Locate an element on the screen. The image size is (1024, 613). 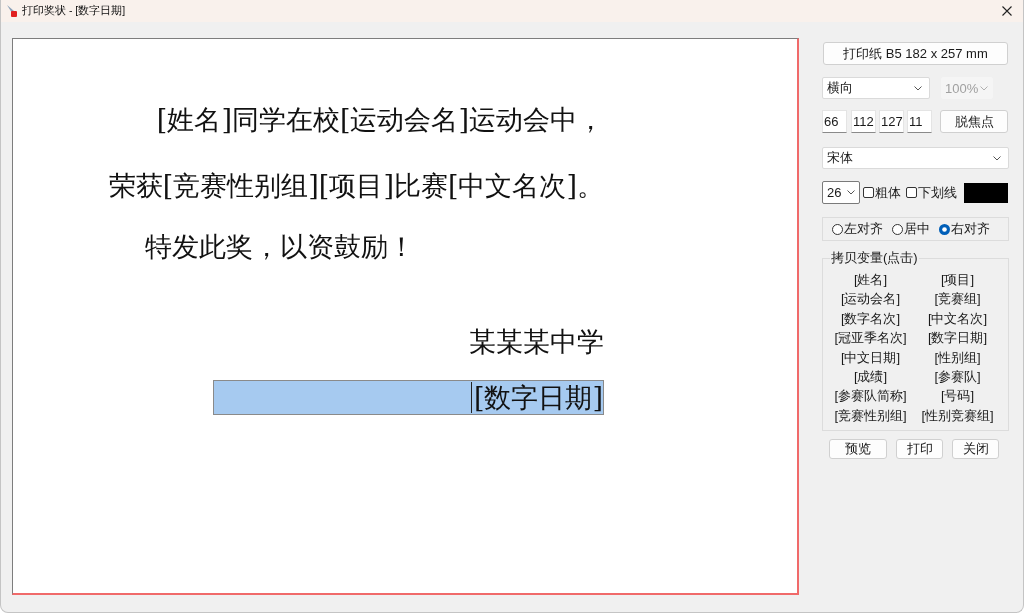
variable-link: [成绩] is located at coordinates (870, 377).